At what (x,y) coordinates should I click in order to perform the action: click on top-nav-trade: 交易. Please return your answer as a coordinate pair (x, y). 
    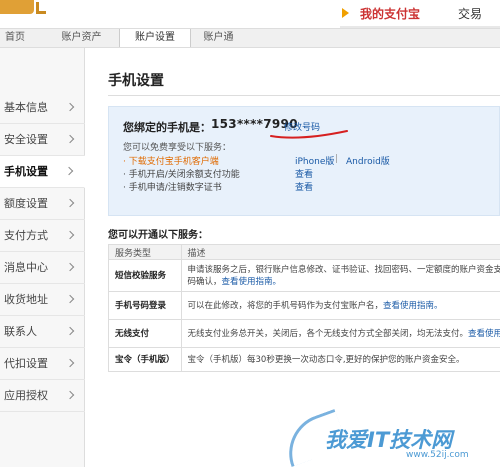
    Looking at the image, I should click on (470, 13).